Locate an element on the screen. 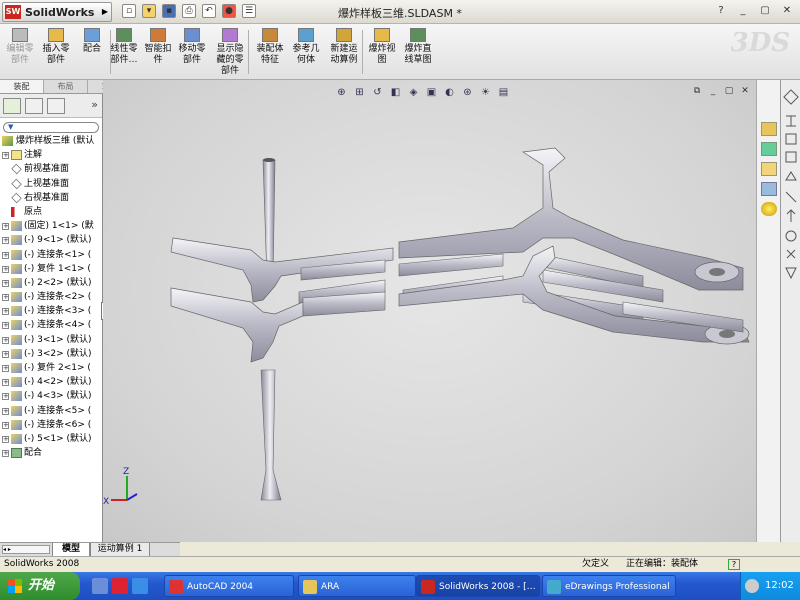 This screenshot has width=800, height=600. tree-item: + (-) 连接条<1> ( is located at coordinates (52, 255).